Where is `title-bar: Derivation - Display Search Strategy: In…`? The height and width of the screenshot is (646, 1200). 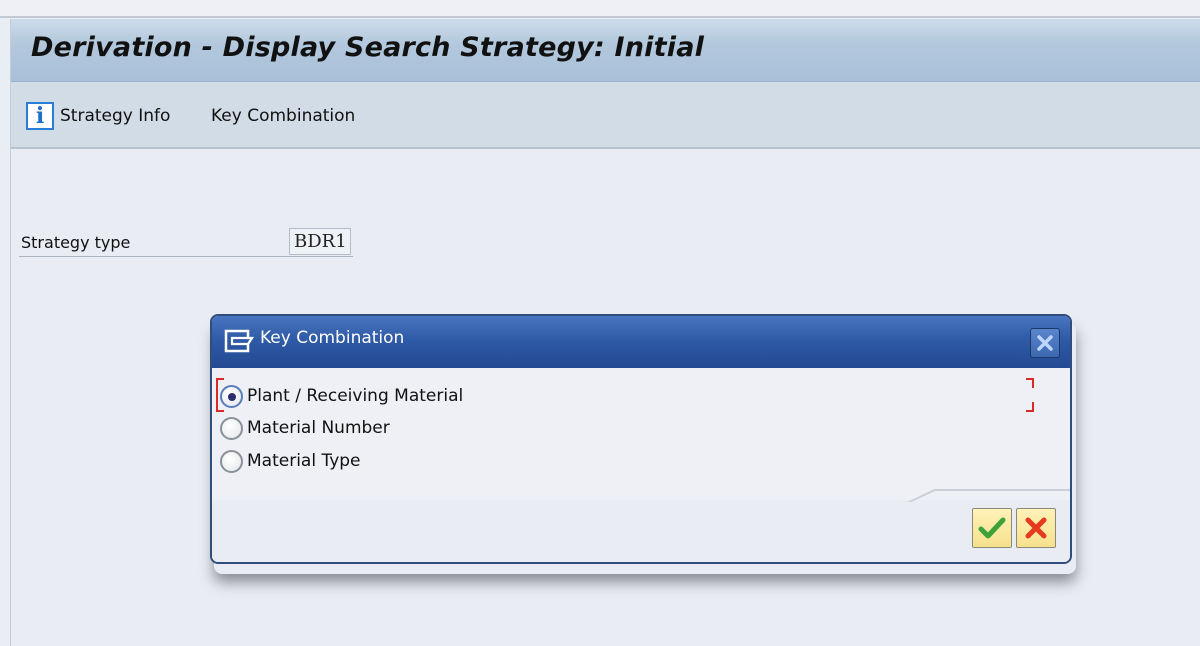
title-bar: Derivation - Display Search Strategy: In… is located at coordinates (605, 50).